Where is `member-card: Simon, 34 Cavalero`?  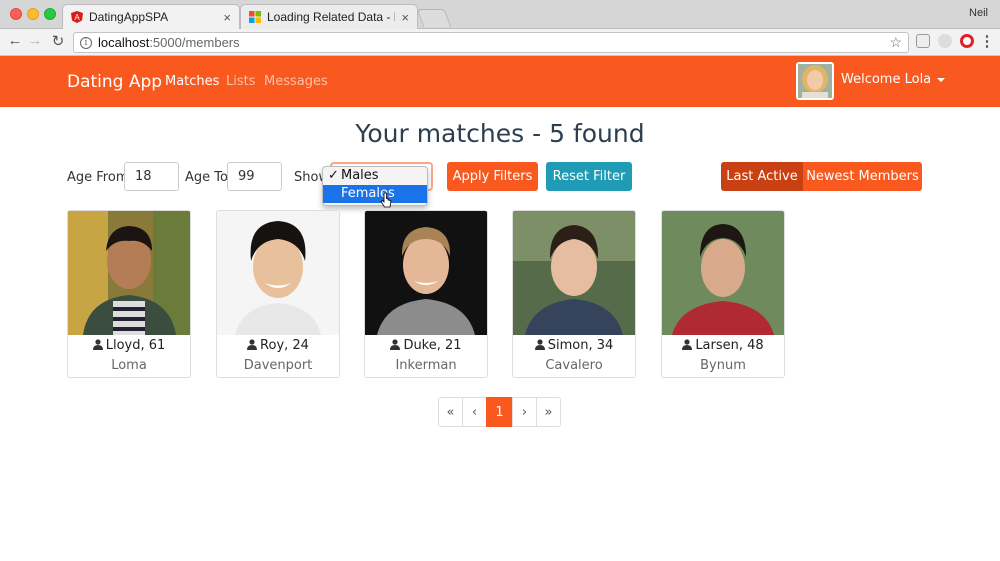
member-card: Simon, 34 Cavalero is located at coordinates (574, 294).